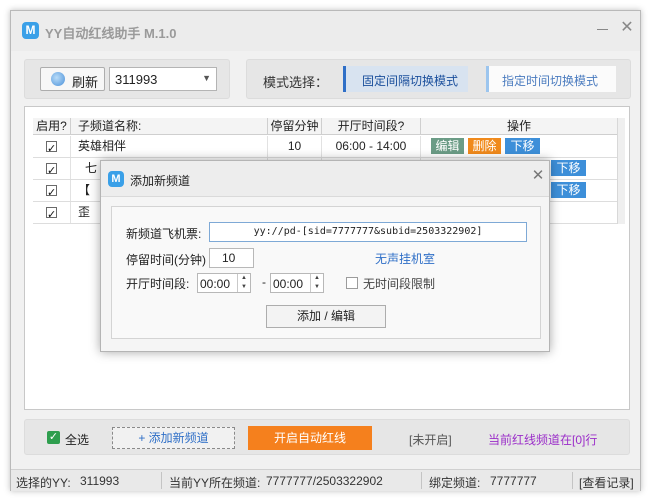 This screenshot has height=502, width=652. I want to click on dialog-title-bar: M 添加新频道 ✕, so click(325, 179).